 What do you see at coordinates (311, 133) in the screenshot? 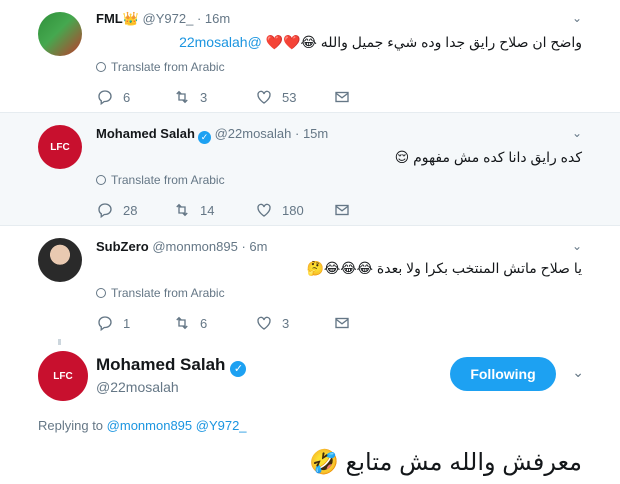
I see `timestamp: · 15m` at bounding box center [311, 133].